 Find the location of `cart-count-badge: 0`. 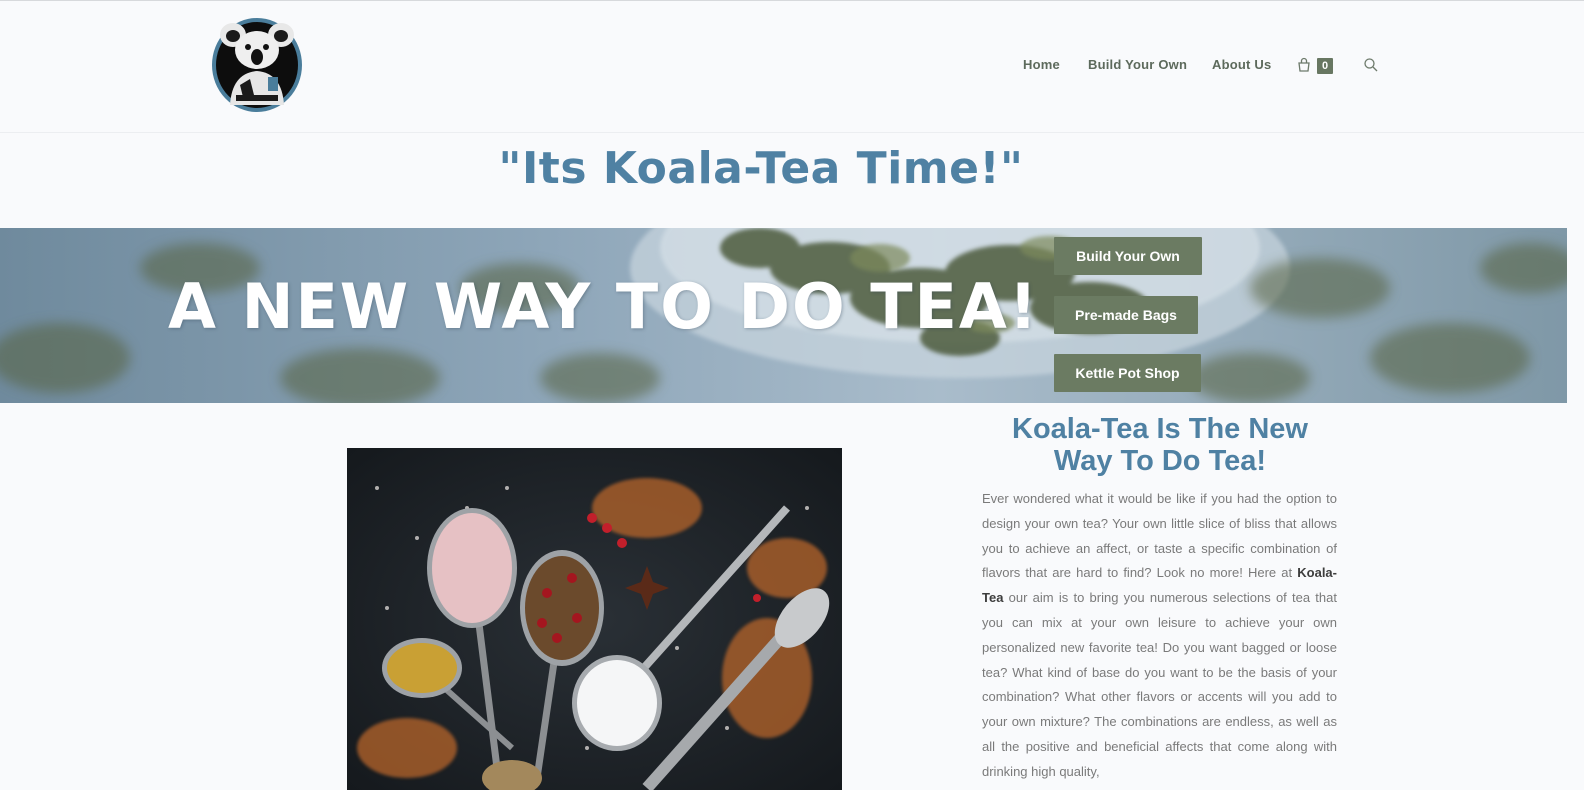

cart-count-badge: 0 is located at coordinates (1325, 66).